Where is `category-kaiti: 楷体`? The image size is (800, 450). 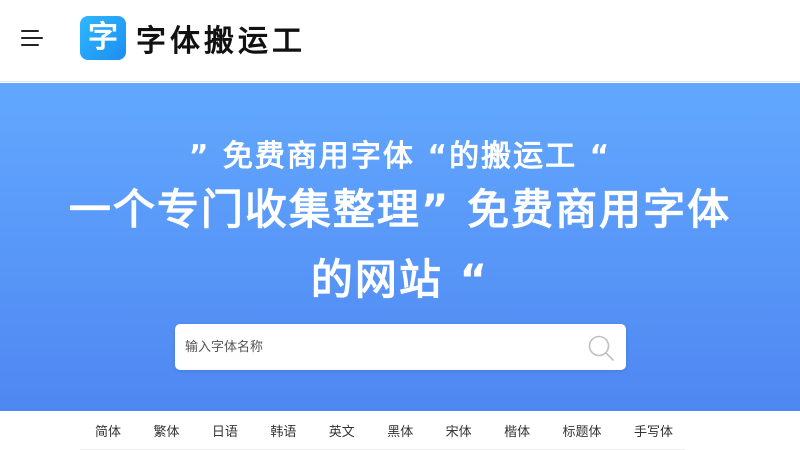
category-kaiti: 楷体 is located at coordinates (517, 430).